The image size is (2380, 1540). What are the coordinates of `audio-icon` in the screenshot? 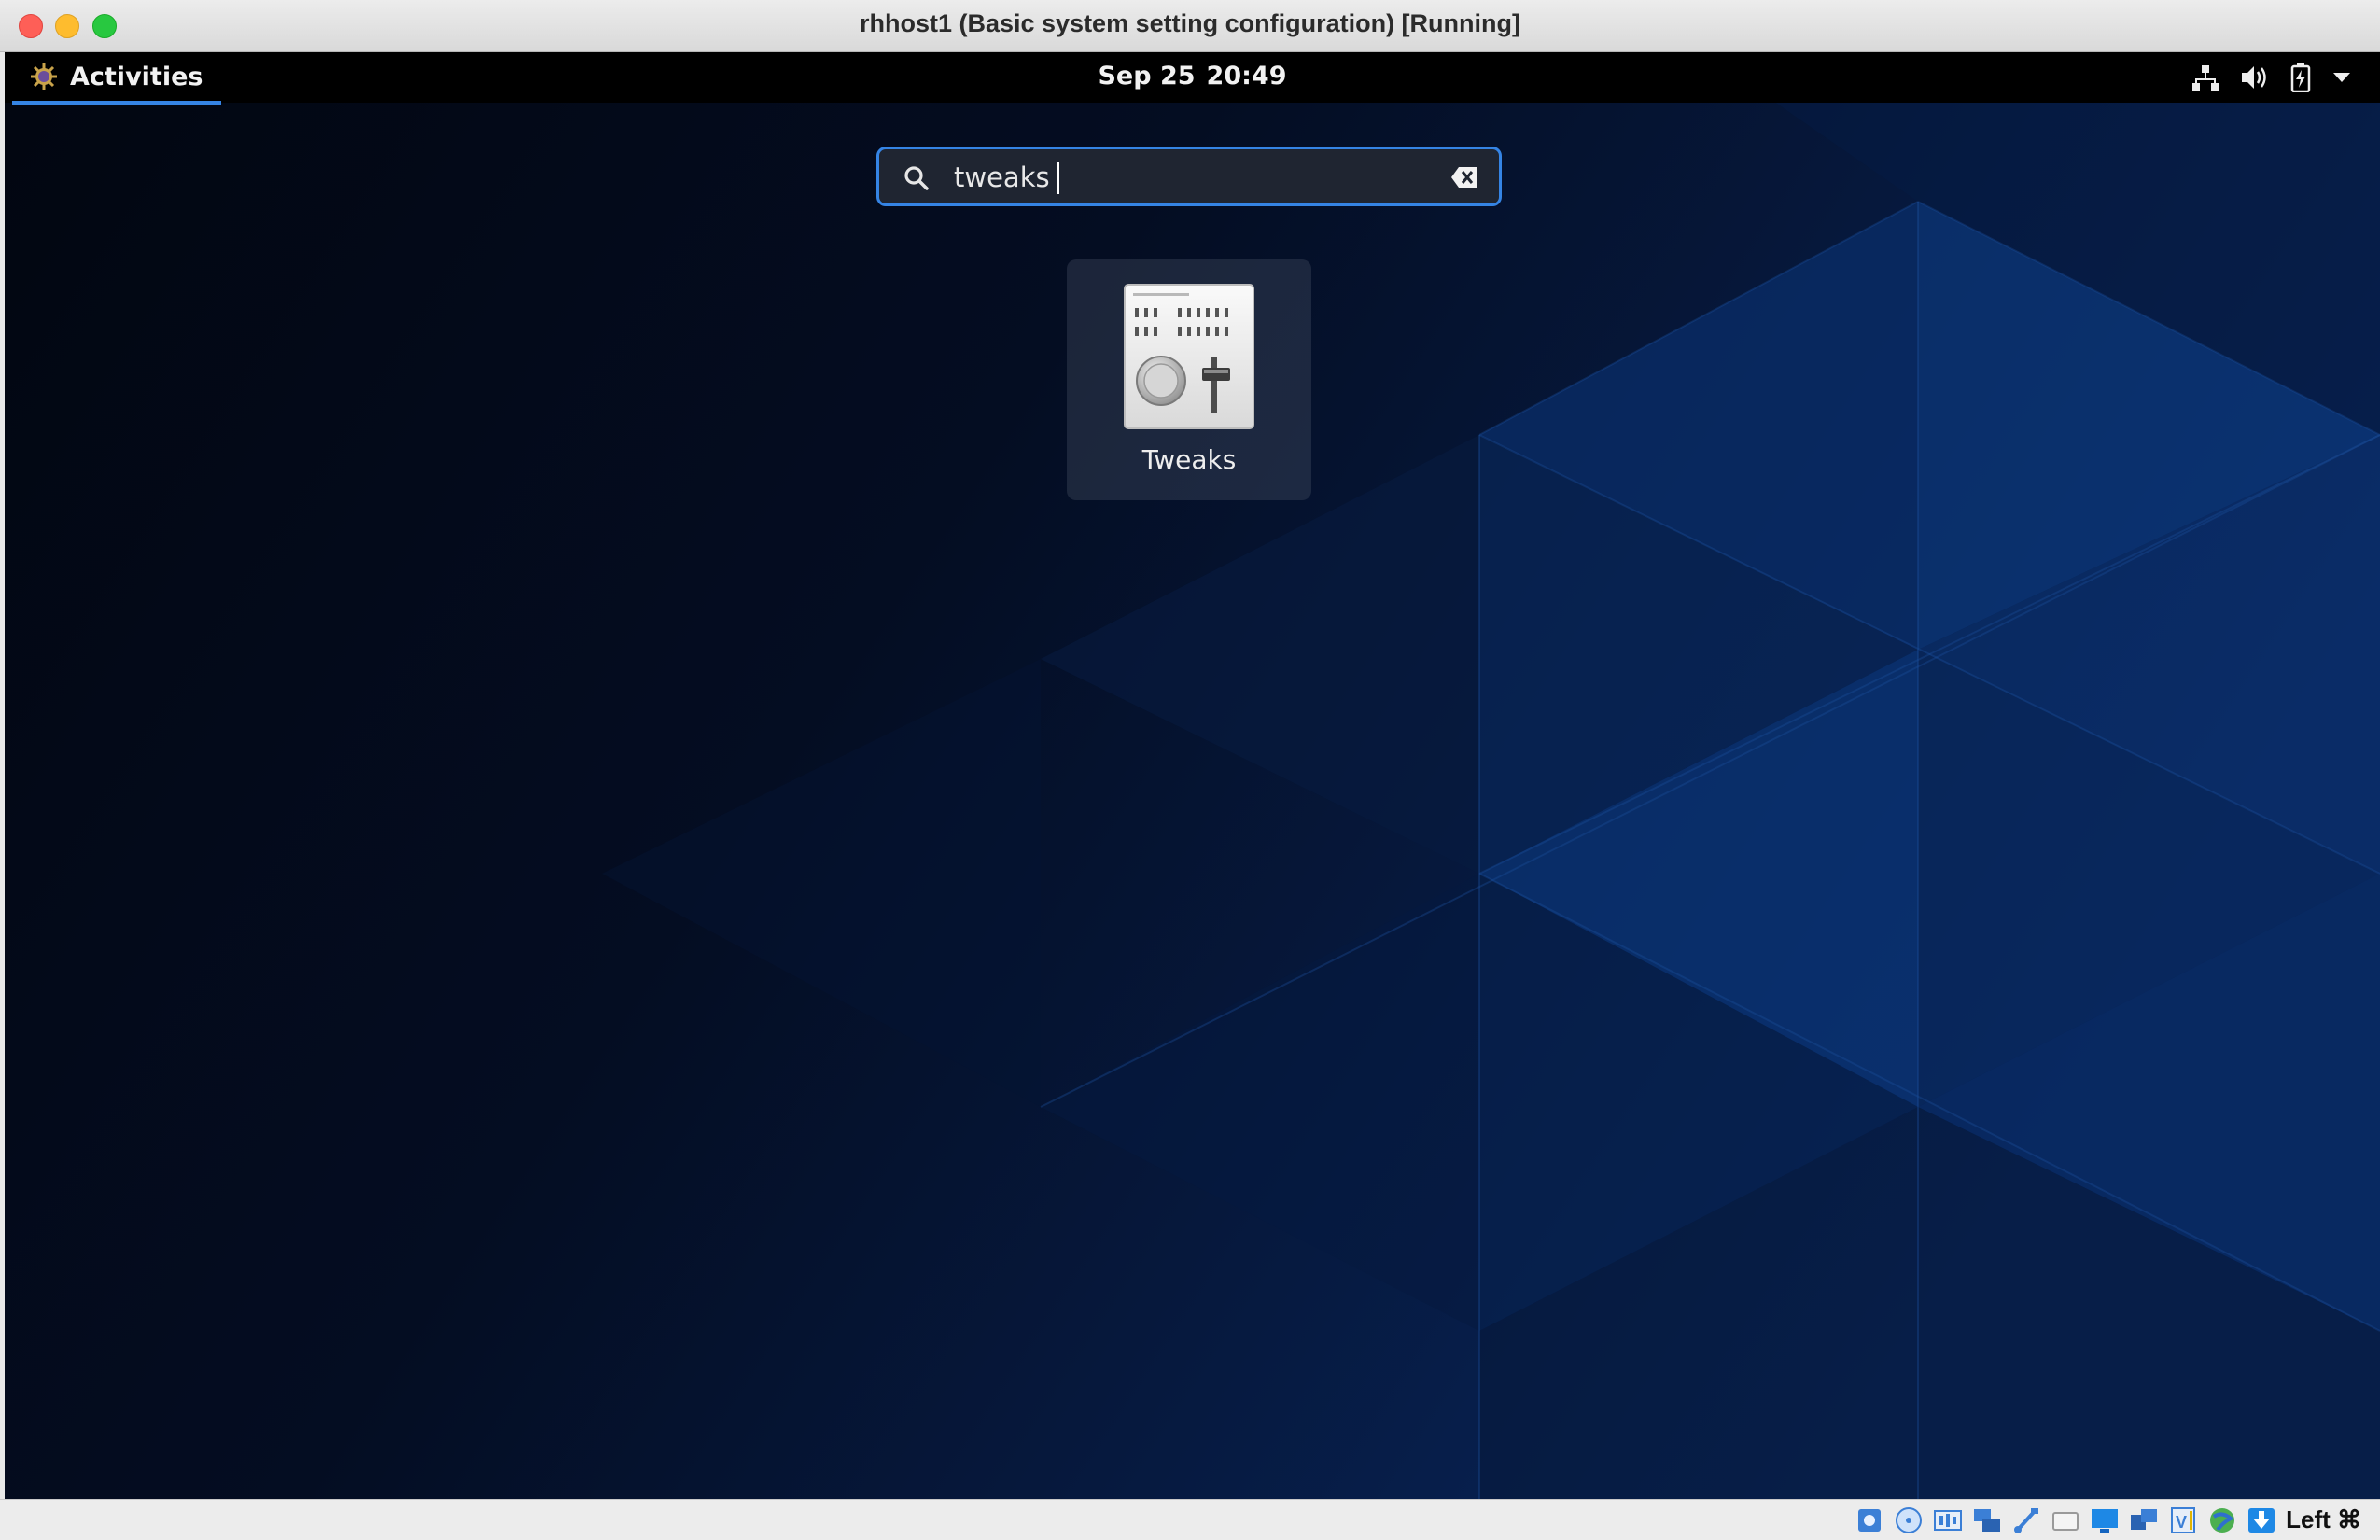 It's located at (1948, 1520).